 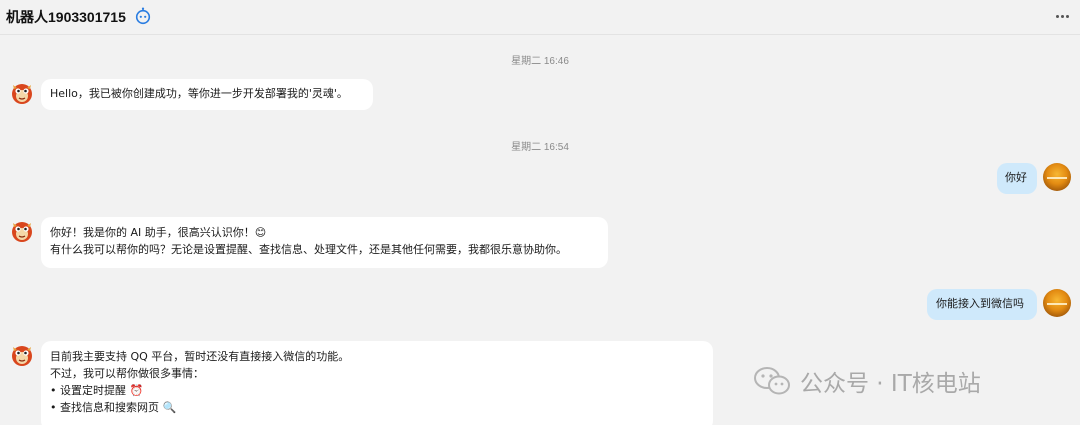 I want to click on timestamp: 星期二 16:54, so click(x=540, y=147).